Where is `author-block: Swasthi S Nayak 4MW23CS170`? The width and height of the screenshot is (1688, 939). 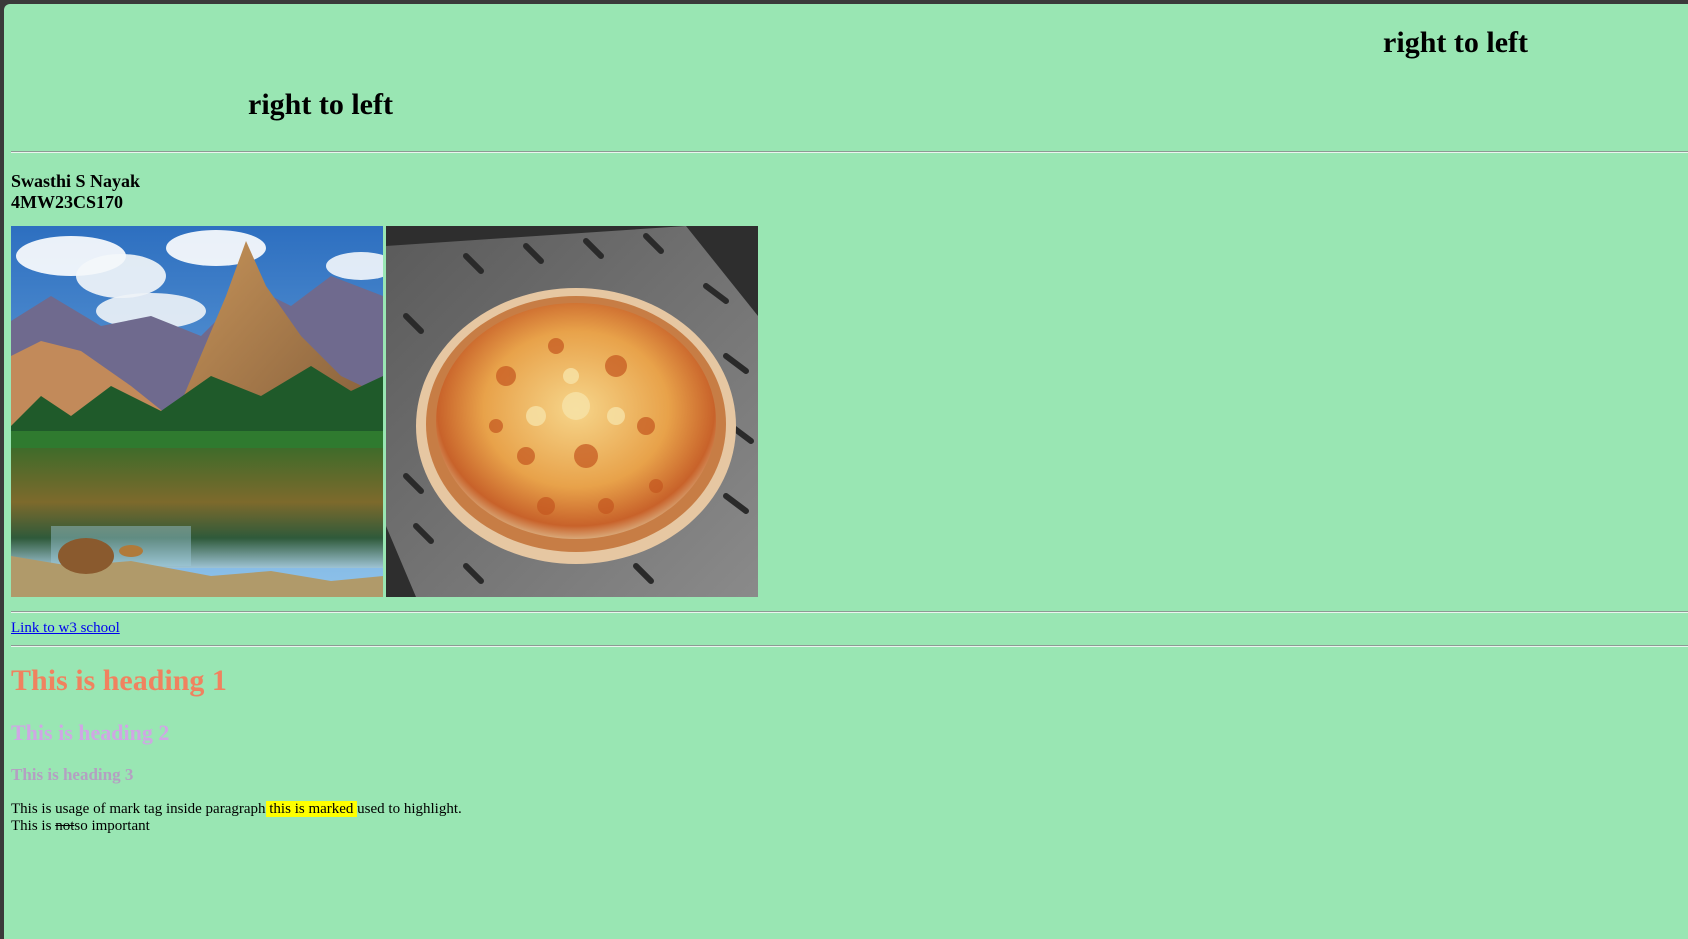
author-block: Swasthi S Nayak 4MW23CS170 is located at coordinates (75, 192).